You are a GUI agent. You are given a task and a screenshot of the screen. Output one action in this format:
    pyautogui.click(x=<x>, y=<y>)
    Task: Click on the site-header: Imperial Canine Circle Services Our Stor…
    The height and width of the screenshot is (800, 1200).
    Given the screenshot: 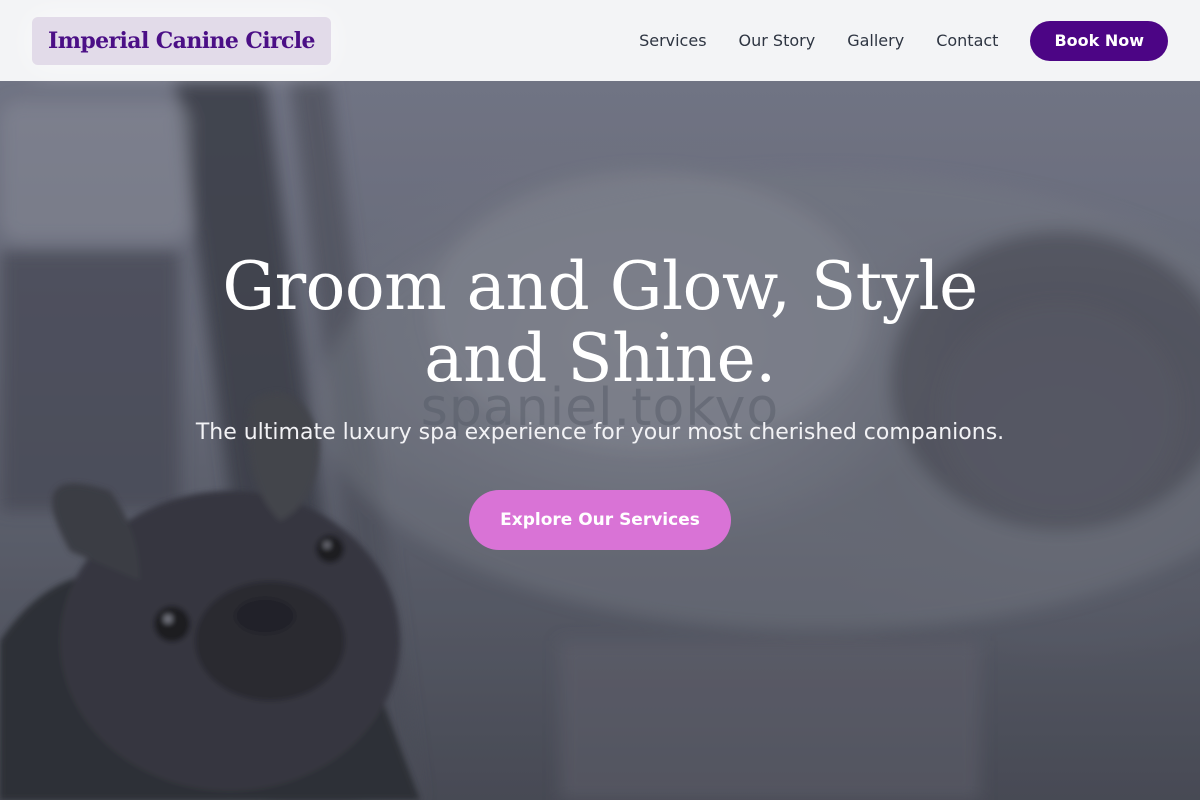 What is the action you would take?
    pyautogui.click(x=600, y=40)
    